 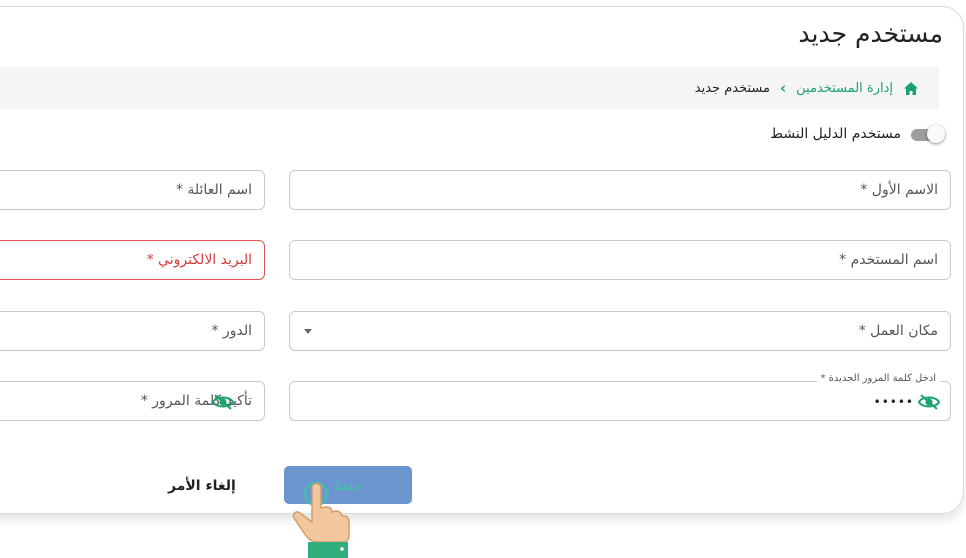 What do you see at coordinates (844, 88) in the screenshot?
I see `breadcrumb-link-users: إدارة المستخدمين` at bounding box center [844, 88].